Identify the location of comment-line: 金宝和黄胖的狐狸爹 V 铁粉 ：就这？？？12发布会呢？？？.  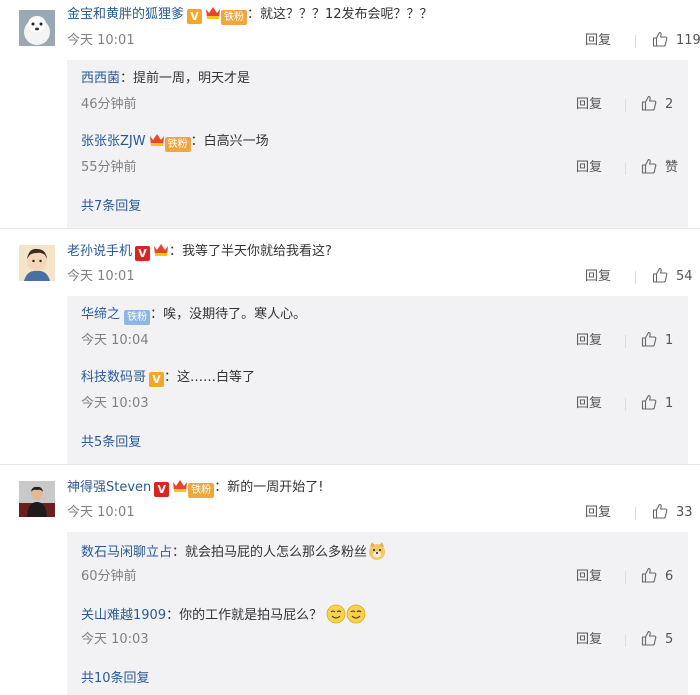
(250, 15).